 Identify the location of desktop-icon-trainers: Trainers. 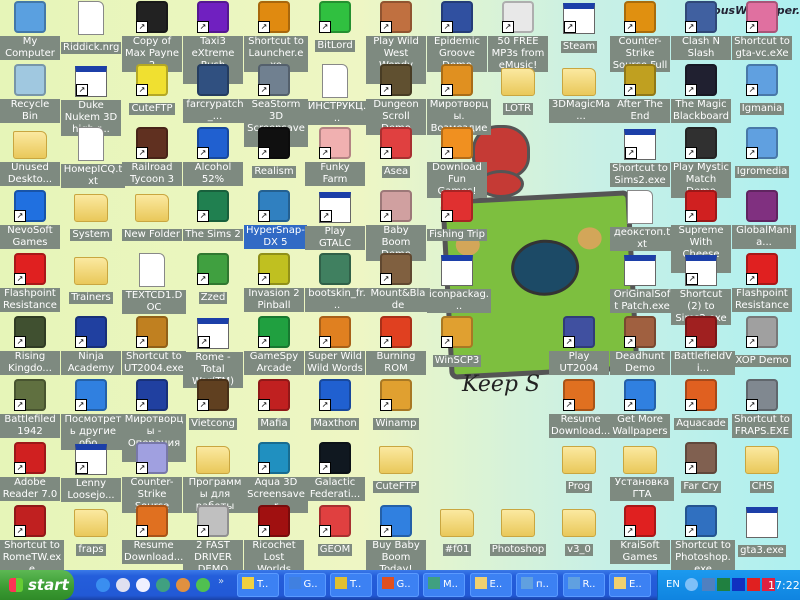
(91, 278).